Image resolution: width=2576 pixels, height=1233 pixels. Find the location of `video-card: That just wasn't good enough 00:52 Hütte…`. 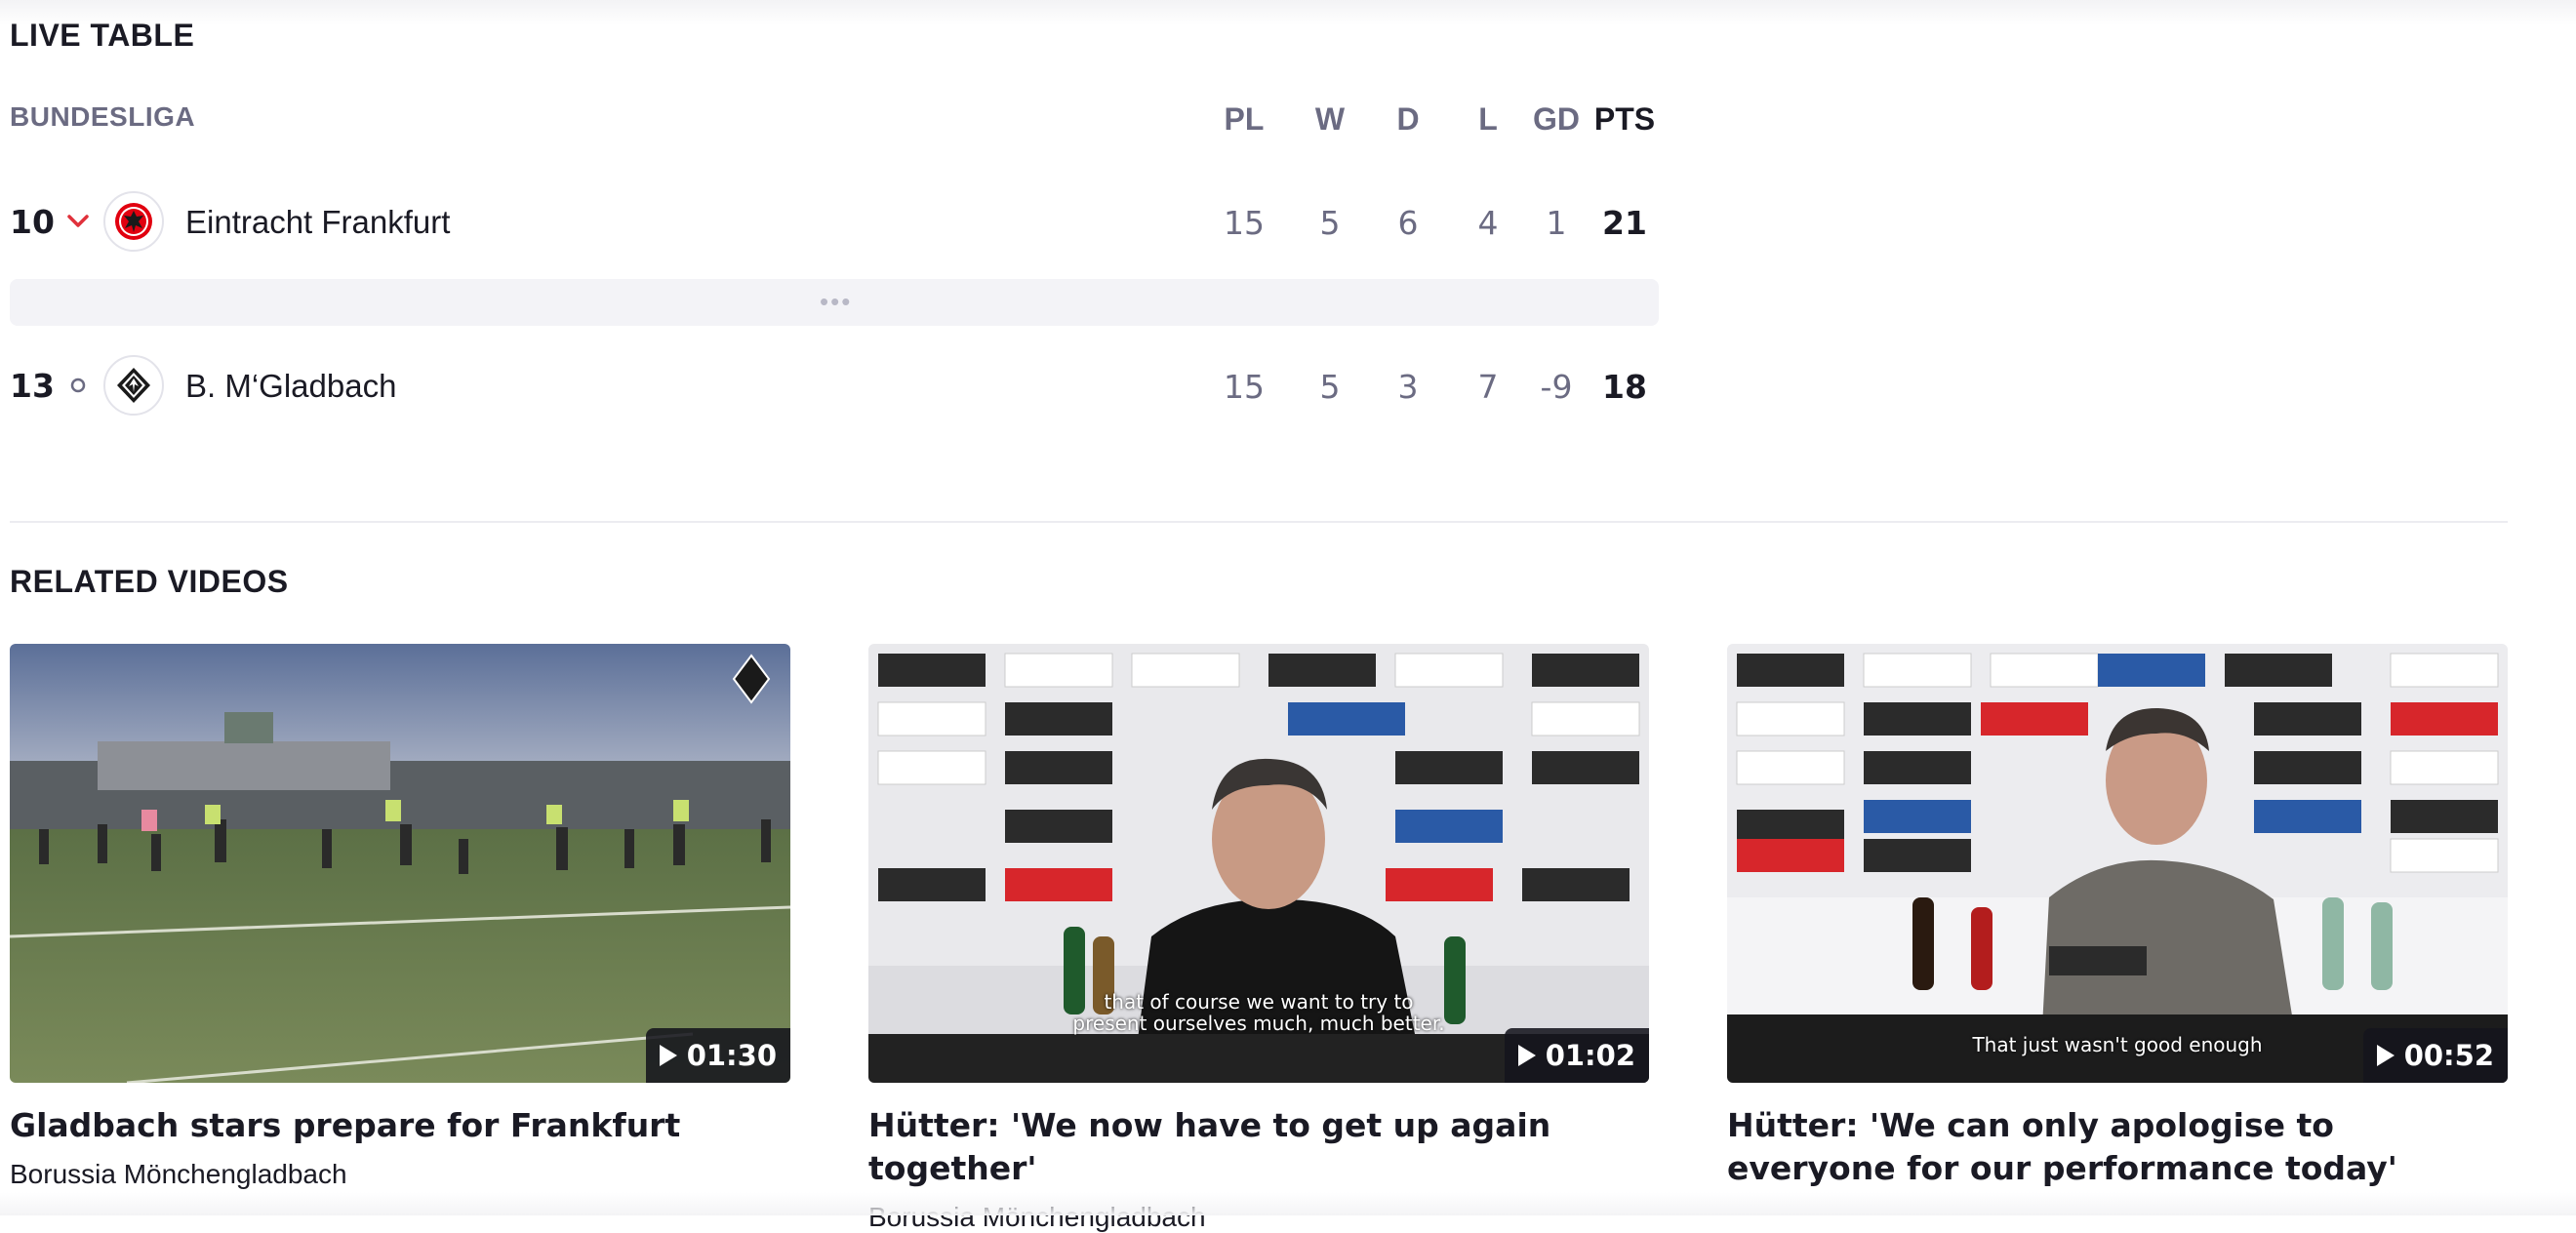

video-card: That just wasn't good enough 00:52 Hütte… is located at coordinates (2117, 917).